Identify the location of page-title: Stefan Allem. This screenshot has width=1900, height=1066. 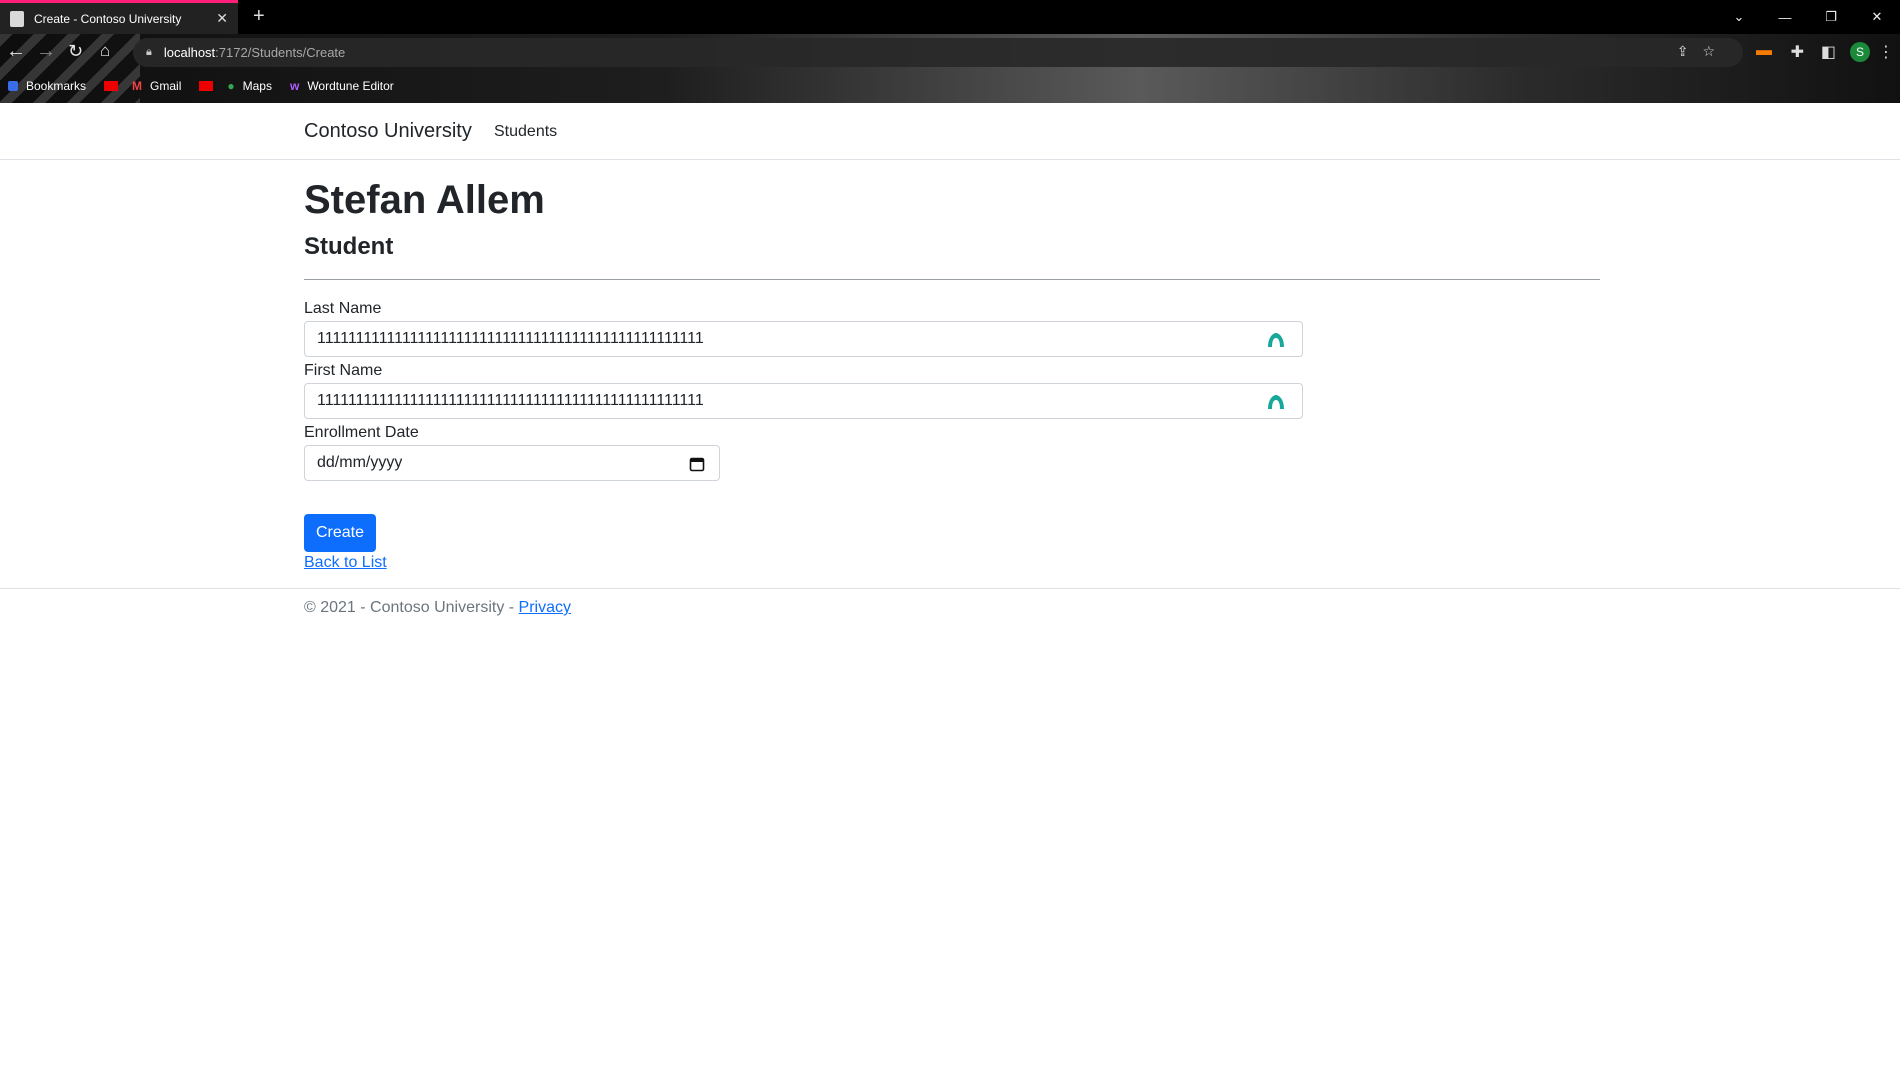
(424, 200).